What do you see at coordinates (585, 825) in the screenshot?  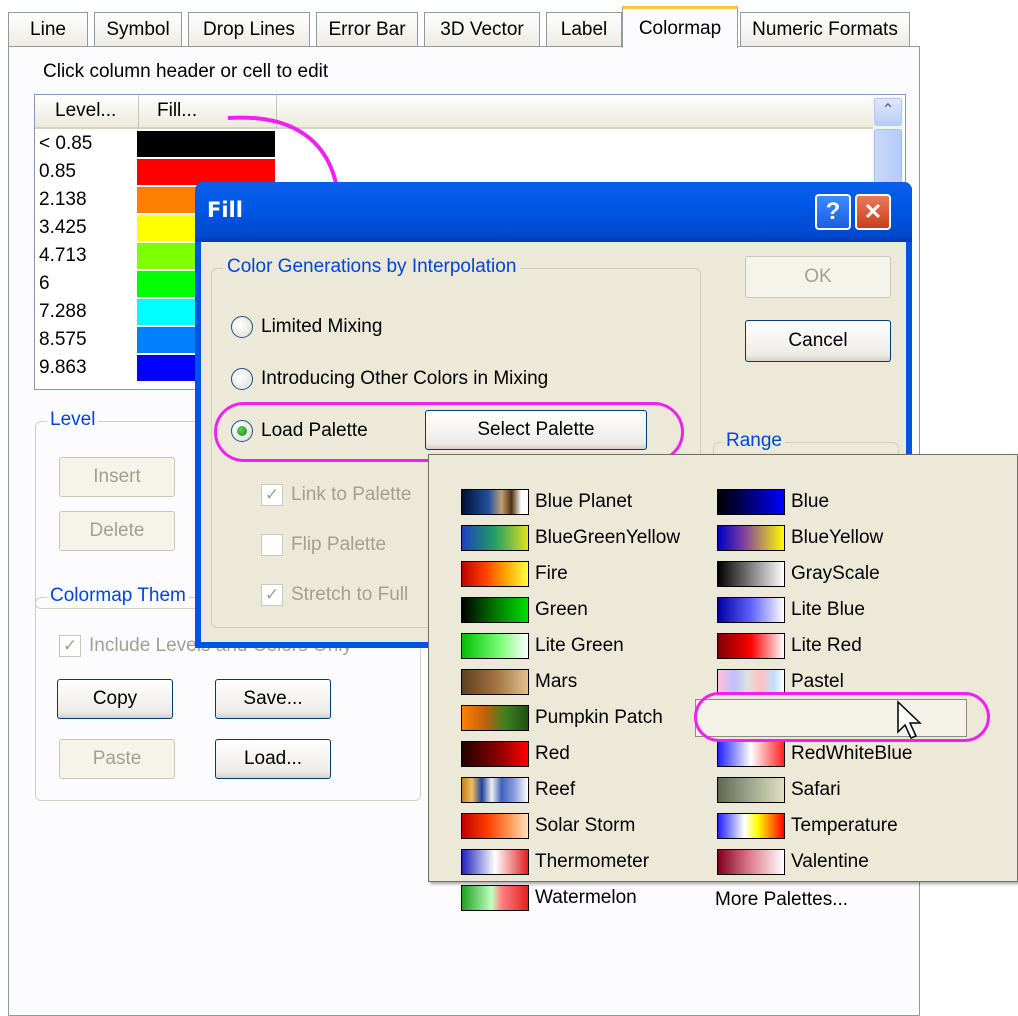 I see `palette-label: Solar Storm` at bounding box center [585, 825].